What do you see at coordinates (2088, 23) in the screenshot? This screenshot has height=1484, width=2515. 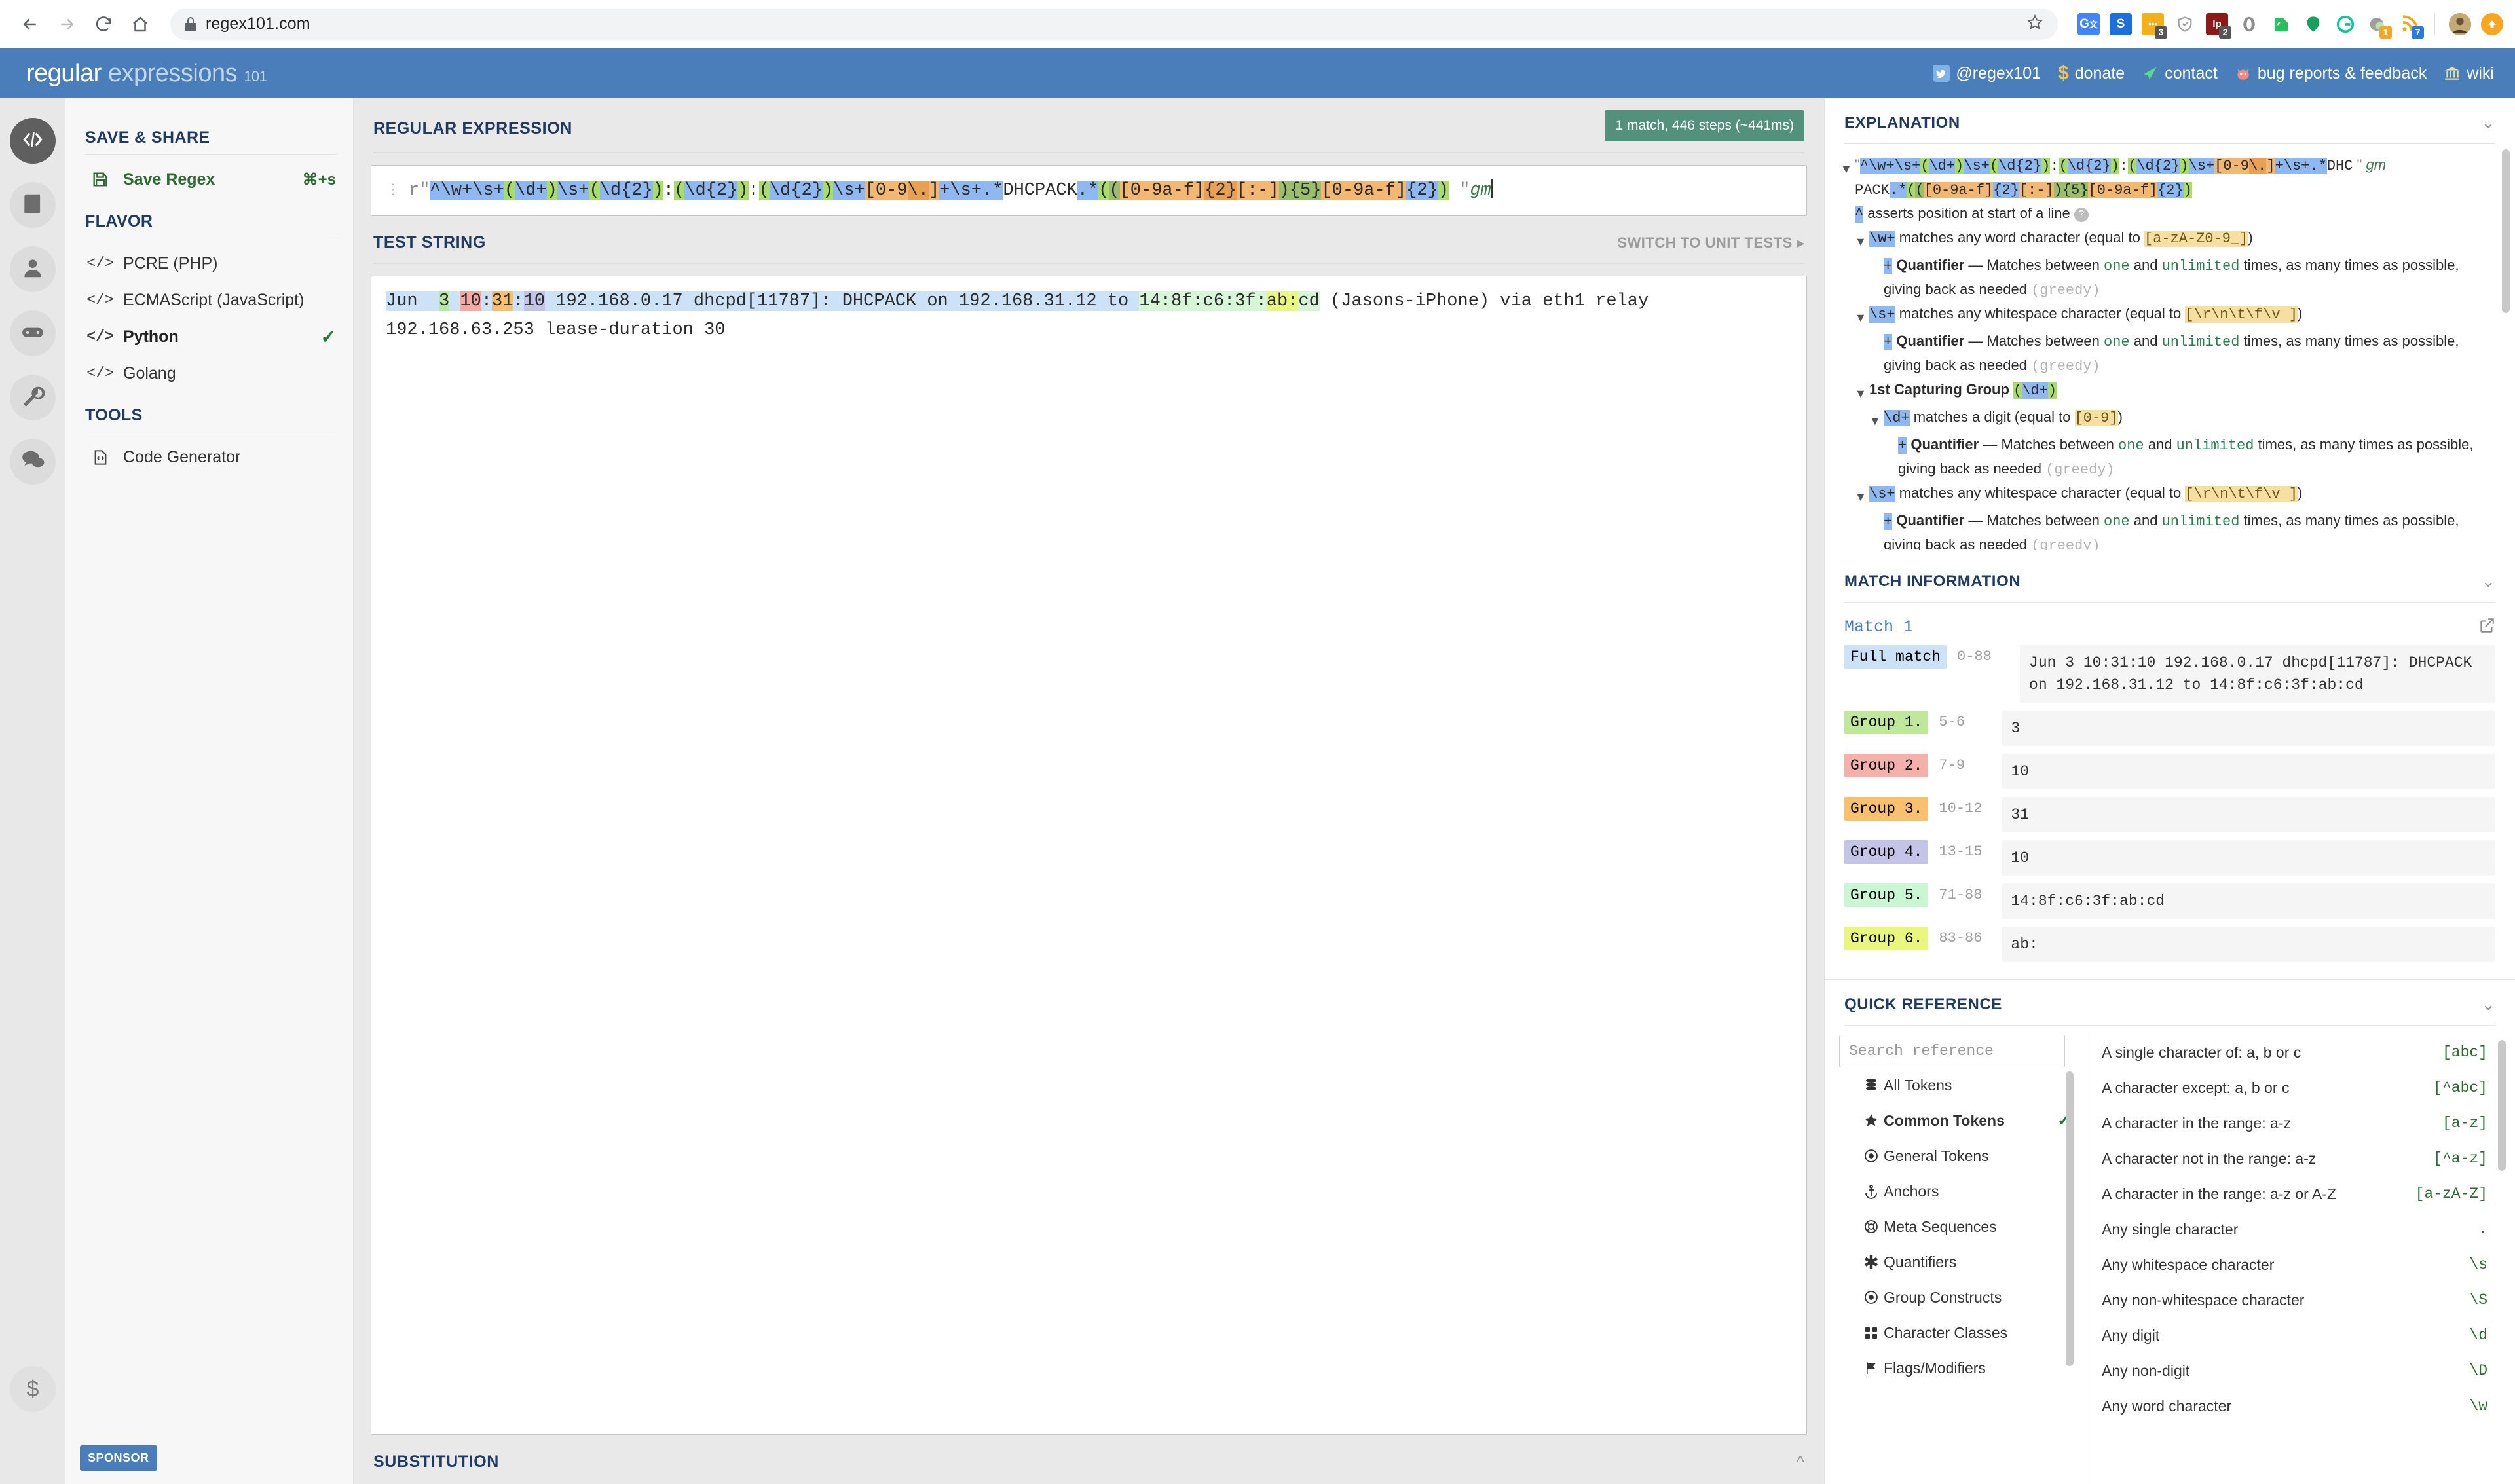 I see `extension-google-translate: G文` at bounding box center [2088, 23].